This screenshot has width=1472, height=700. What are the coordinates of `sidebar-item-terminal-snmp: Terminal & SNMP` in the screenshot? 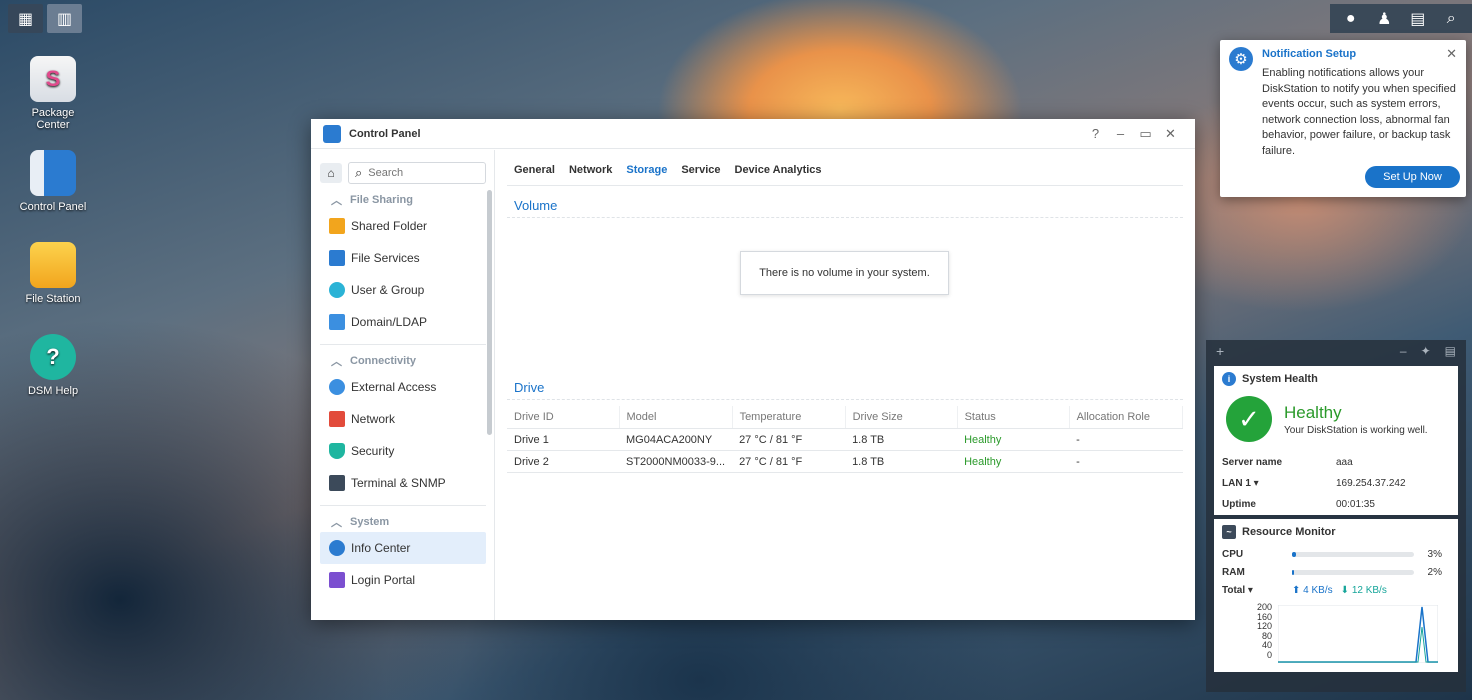 It's located at (403, 483).